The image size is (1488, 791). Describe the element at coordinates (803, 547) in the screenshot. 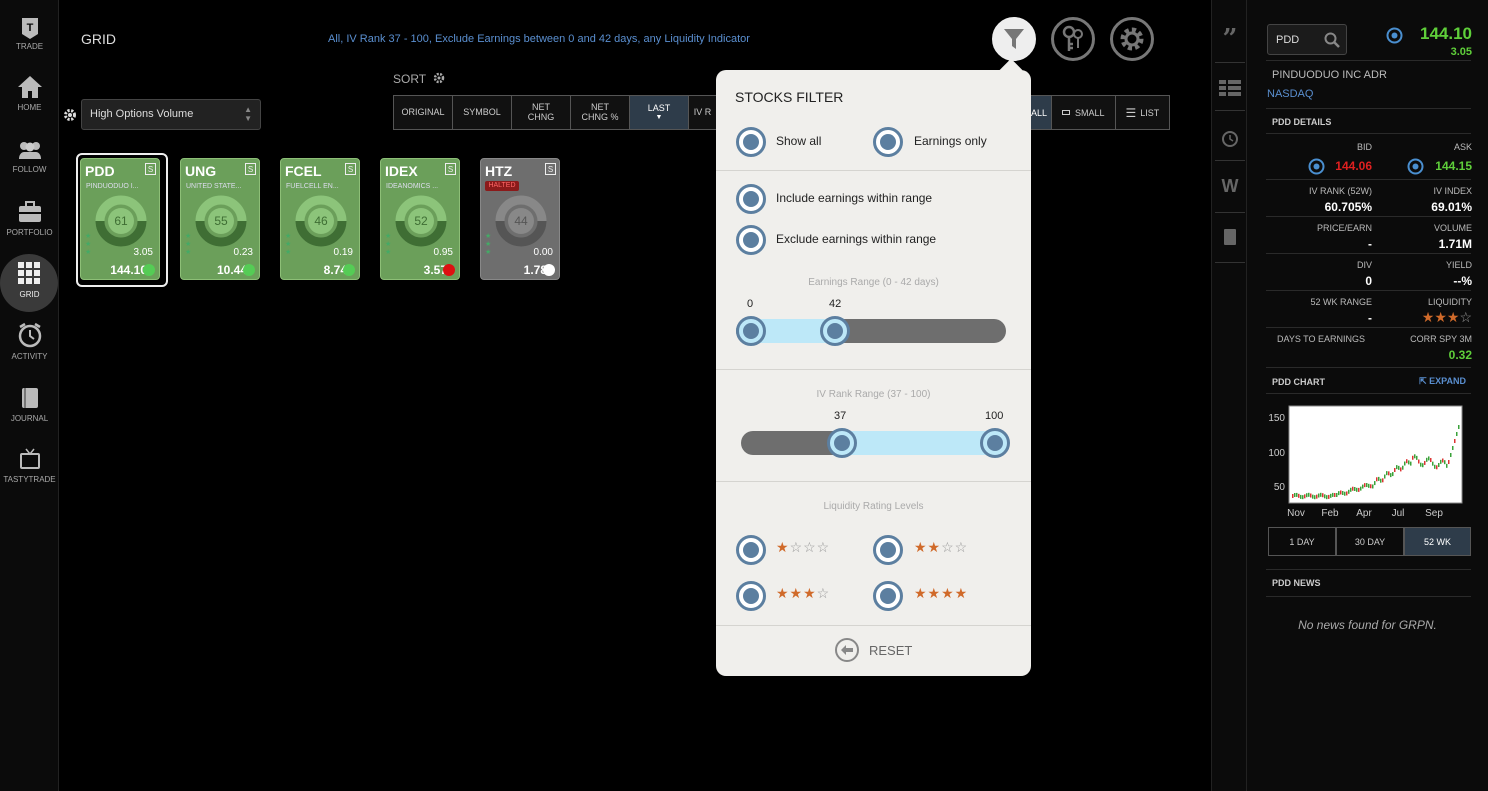

I see `liquidity-1-stars: ★☆☆☆` at that location.